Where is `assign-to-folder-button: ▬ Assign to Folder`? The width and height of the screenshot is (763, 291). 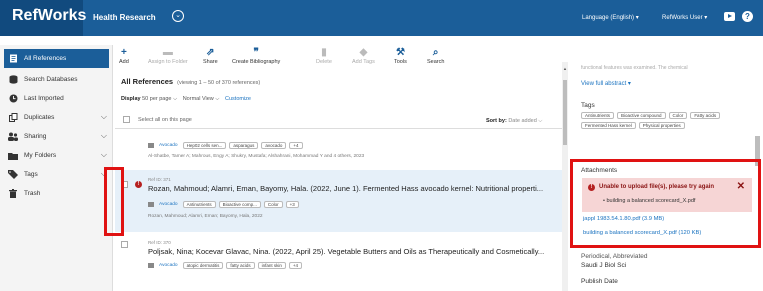
assign-to-folder-button: ▬ Assign to Folder is located at coordinates (168, 56).